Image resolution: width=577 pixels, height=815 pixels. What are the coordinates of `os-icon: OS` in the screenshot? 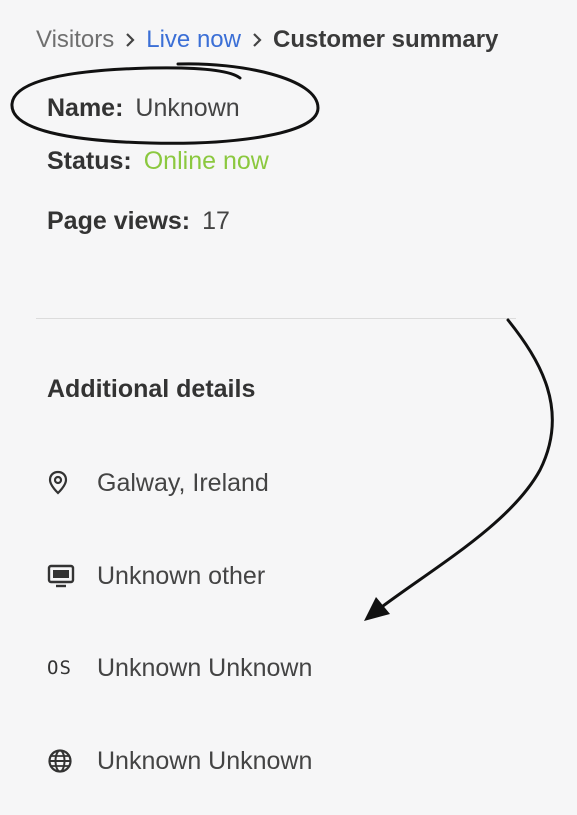 It's located at (62, 668).